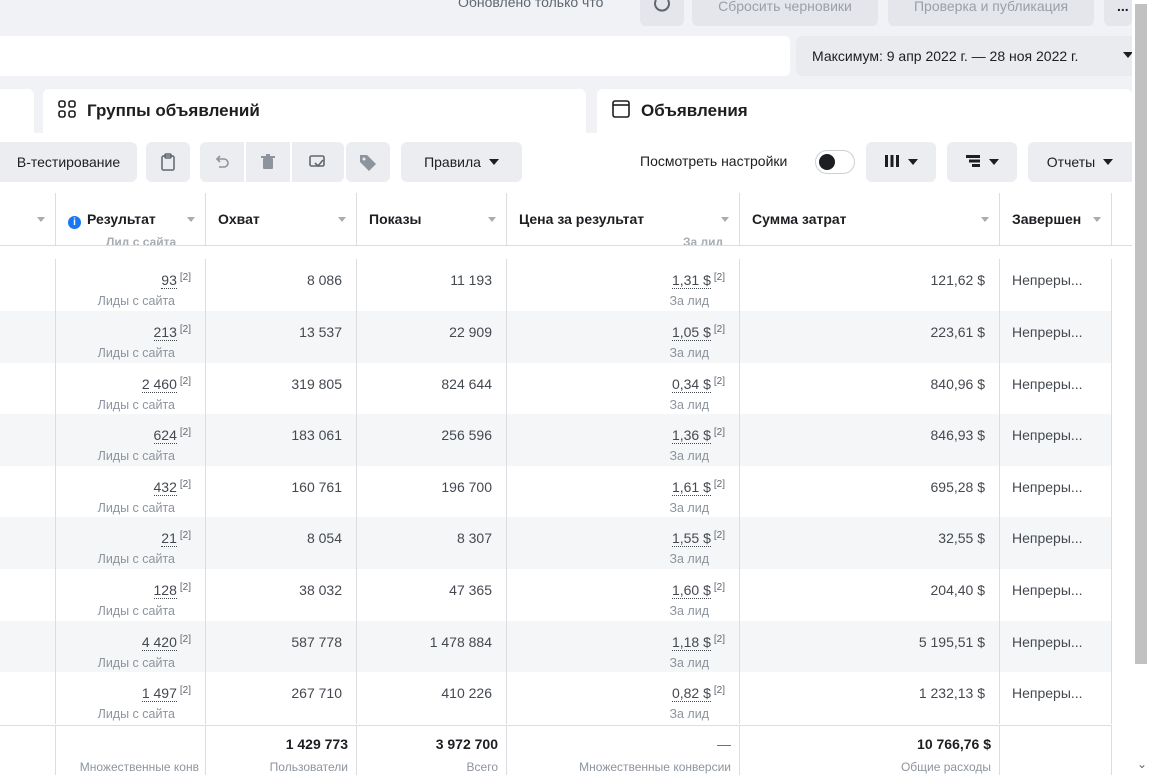 The image size is (1152, 775). Describe the element at coordinates (724, 744) in the screenshot. I see `totals-cost-value: —` at that location.